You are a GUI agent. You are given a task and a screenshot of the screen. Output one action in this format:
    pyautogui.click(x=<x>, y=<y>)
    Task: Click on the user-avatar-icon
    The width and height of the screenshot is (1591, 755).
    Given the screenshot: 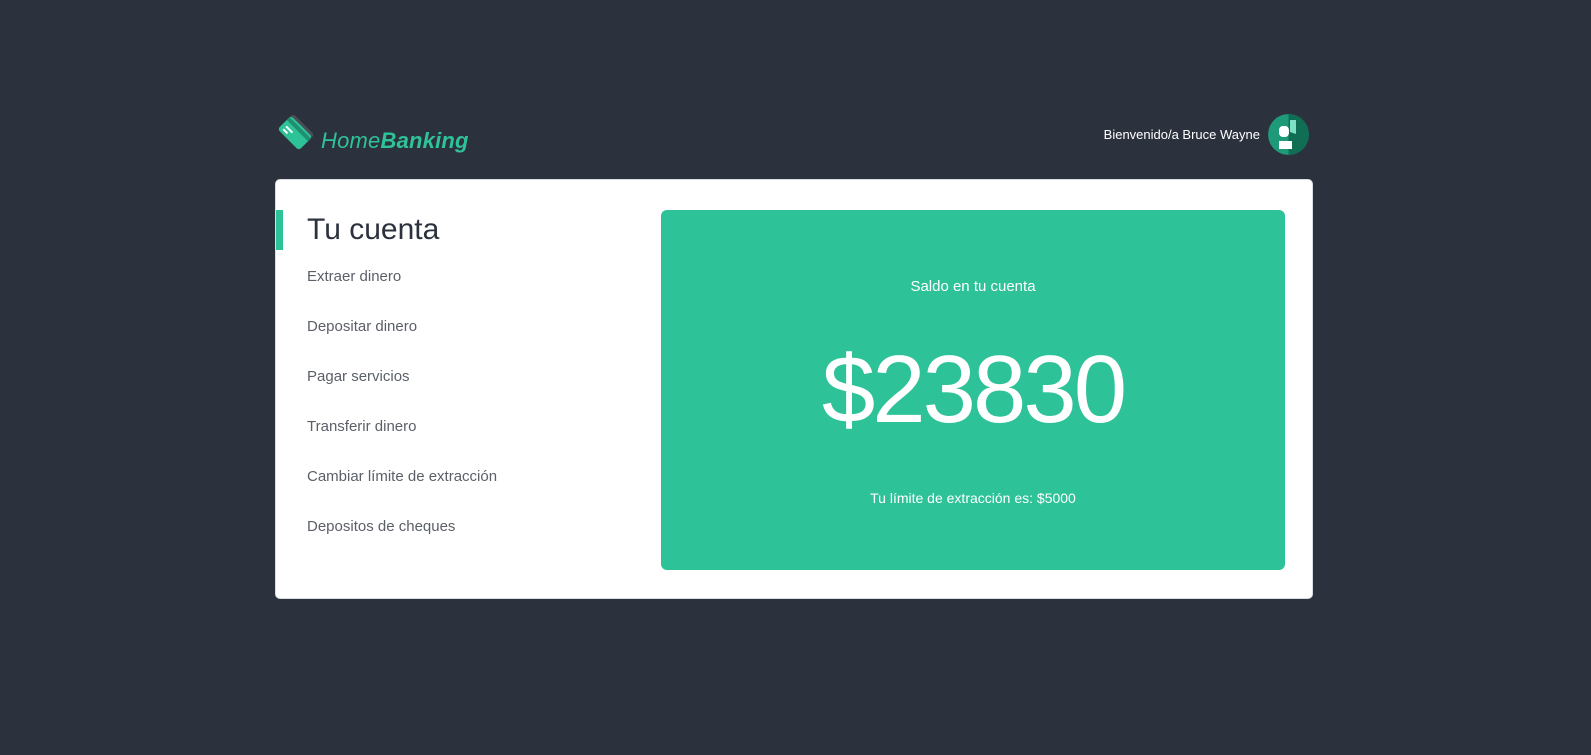 What is the action you would take?
    pyautogui.click(x=1288, y=134)
    